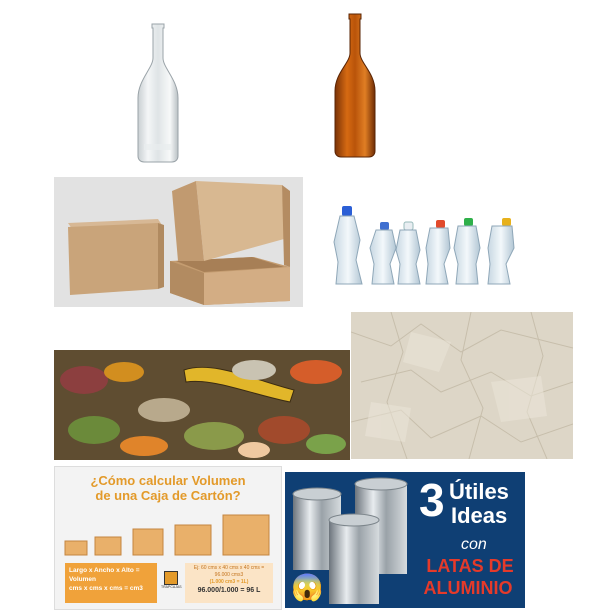  Describe the element at coordinates (355, 85) in the screenshot. I see `amber-glass-bottle-photo` at that location.